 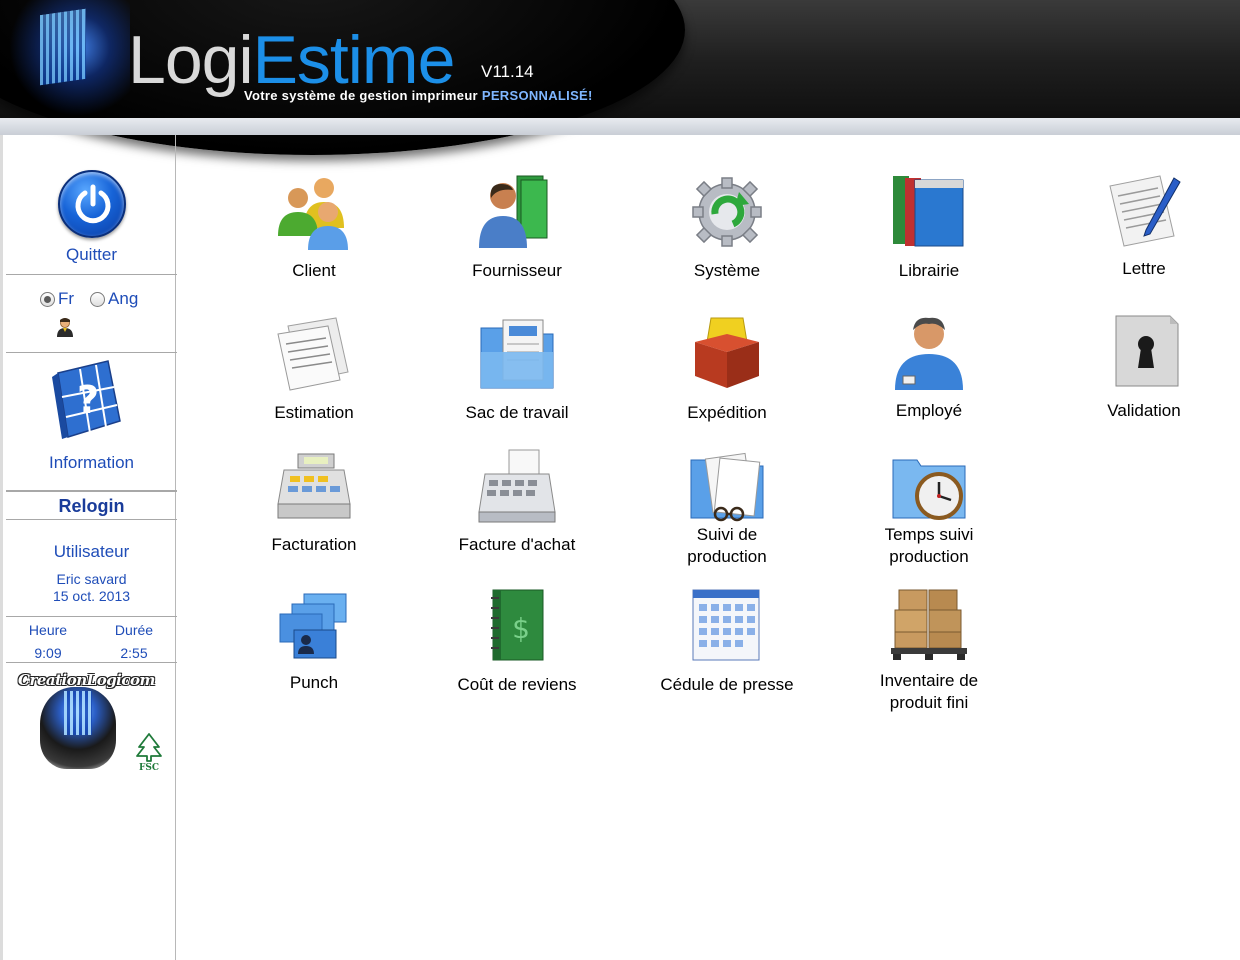 What do you see at coordinates (929, 270) in the screenshot?
I see `module-librairie-label: Librairie` at bounding box center [929, 270].